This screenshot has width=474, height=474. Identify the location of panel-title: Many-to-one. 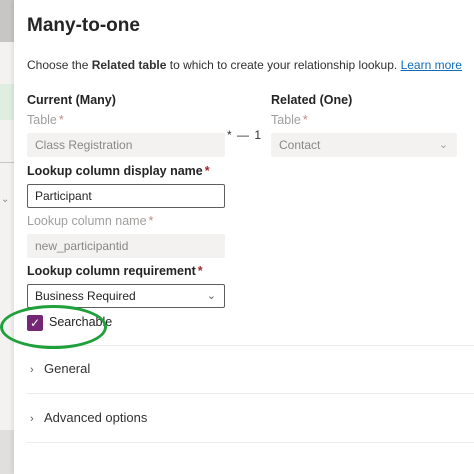
(83, 25).